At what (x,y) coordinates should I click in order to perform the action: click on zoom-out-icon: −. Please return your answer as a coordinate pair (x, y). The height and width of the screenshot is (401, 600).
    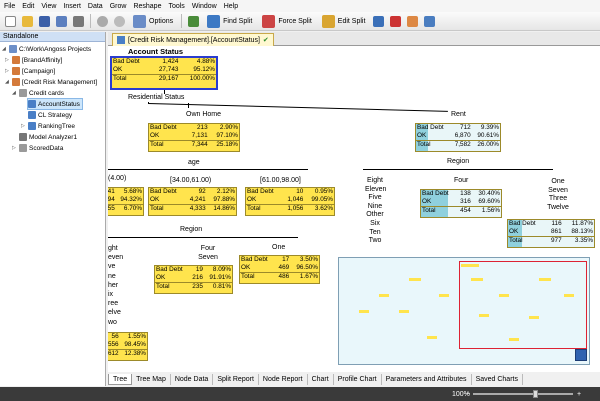
    Looking at the image, I should click on (468, 394).